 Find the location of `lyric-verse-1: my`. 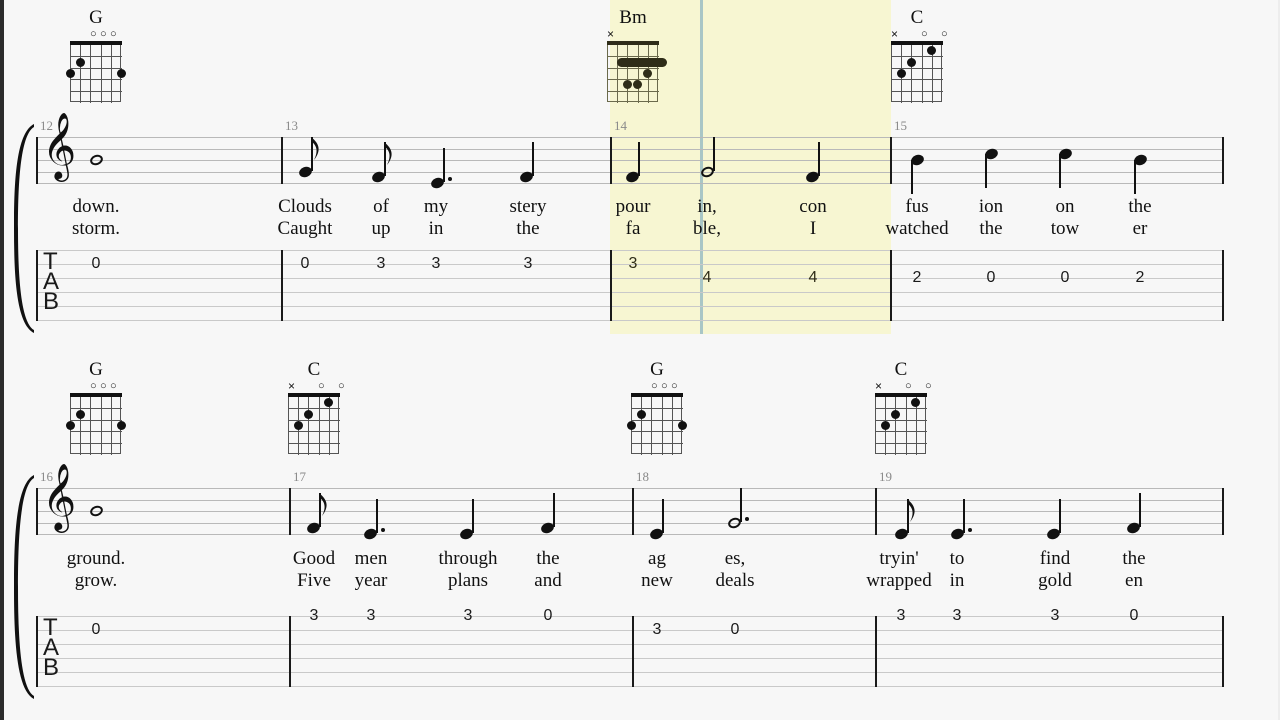

lyric-verse-1: my is located at coordinates (436, 206).